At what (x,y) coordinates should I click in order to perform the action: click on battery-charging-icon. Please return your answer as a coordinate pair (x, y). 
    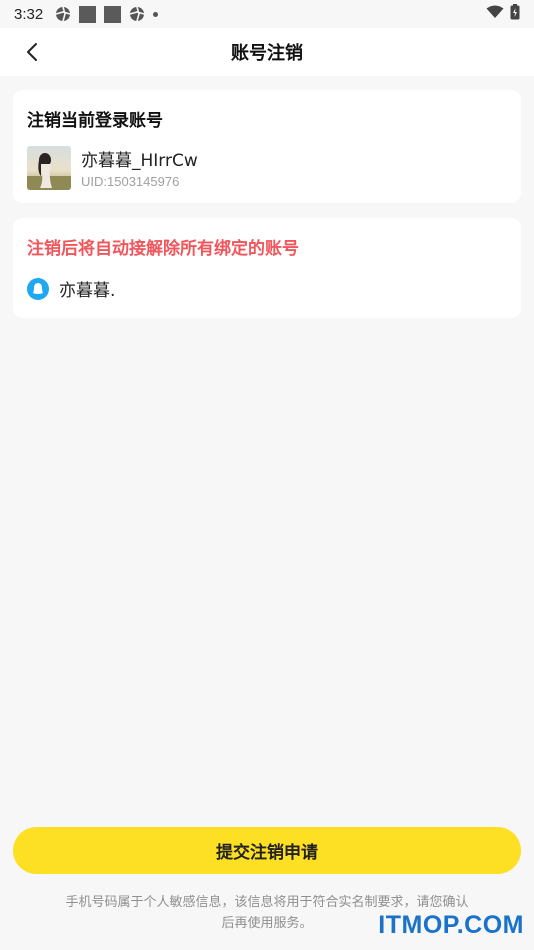
    Looking at the image, I should click on (515, 14).